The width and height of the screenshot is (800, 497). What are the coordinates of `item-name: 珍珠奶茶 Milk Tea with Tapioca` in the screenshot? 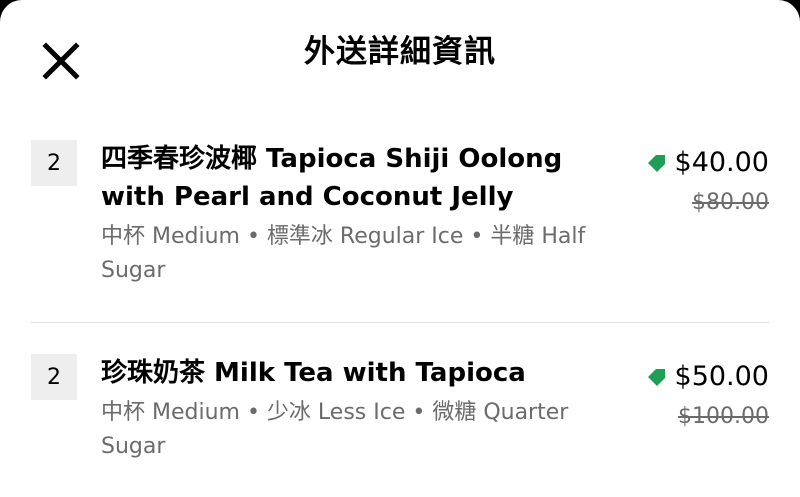 It's located at (313, 373).